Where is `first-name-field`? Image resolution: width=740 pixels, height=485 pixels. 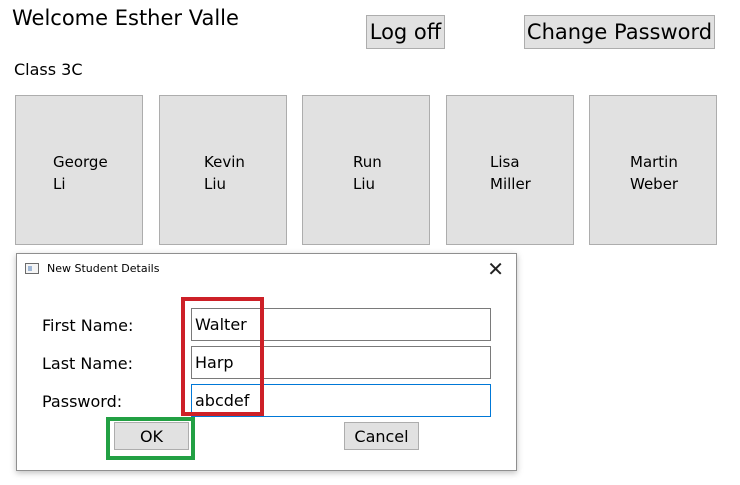
first-name-field is located at coordinates (341, 324).